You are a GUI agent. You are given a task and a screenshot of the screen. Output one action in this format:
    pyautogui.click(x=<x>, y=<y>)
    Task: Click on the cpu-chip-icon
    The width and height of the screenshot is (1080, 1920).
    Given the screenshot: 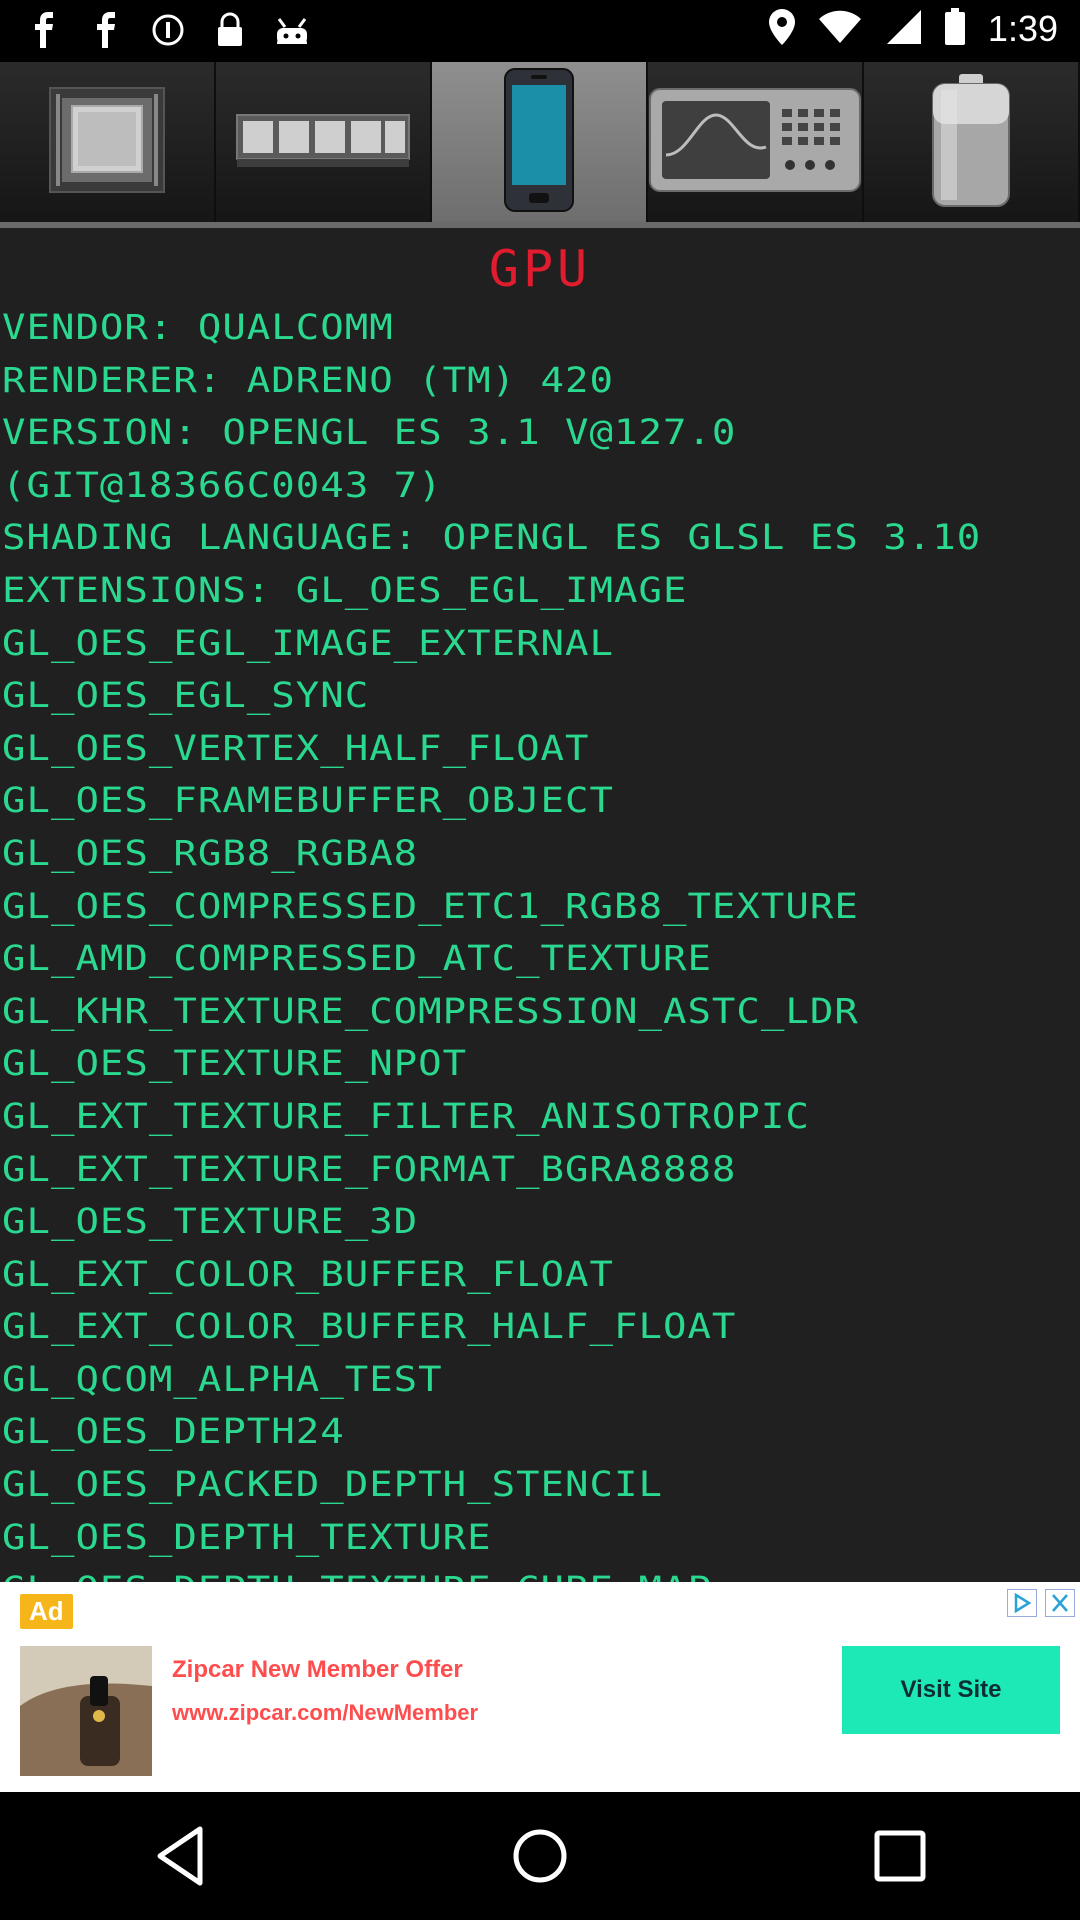 What is the action you would take?
    pyautogui.click(x=107, y=142)
    